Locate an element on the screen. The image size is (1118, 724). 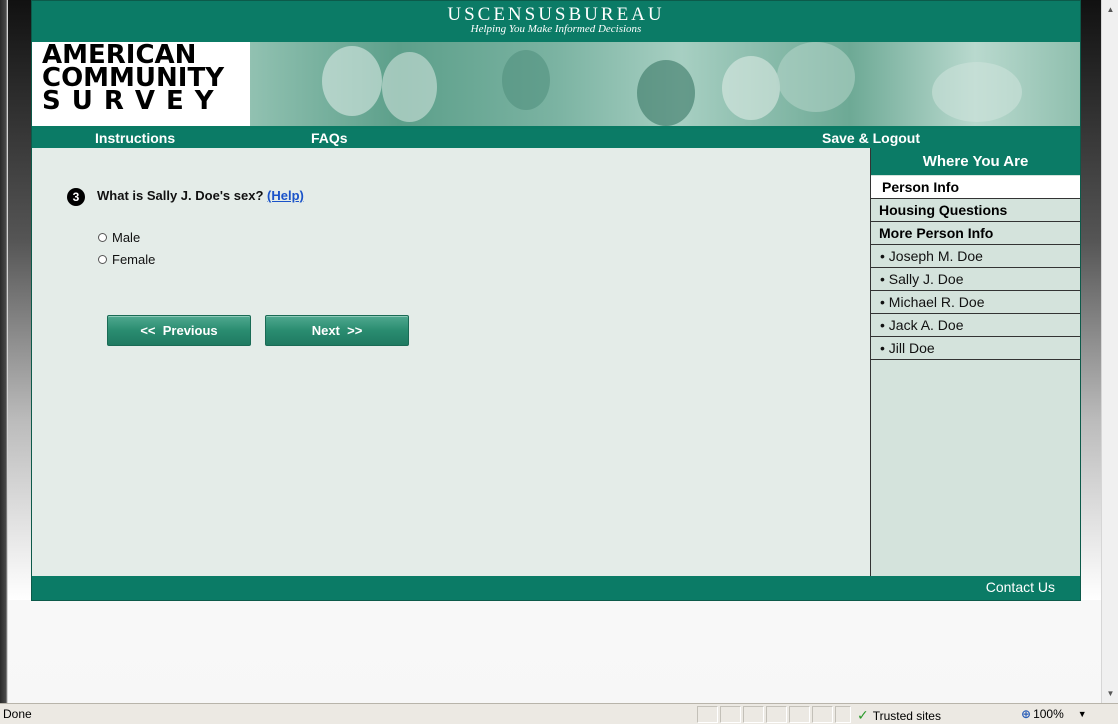
vertical-scrollbar: ▲ ▼ is located at coordinates (1109, 351).